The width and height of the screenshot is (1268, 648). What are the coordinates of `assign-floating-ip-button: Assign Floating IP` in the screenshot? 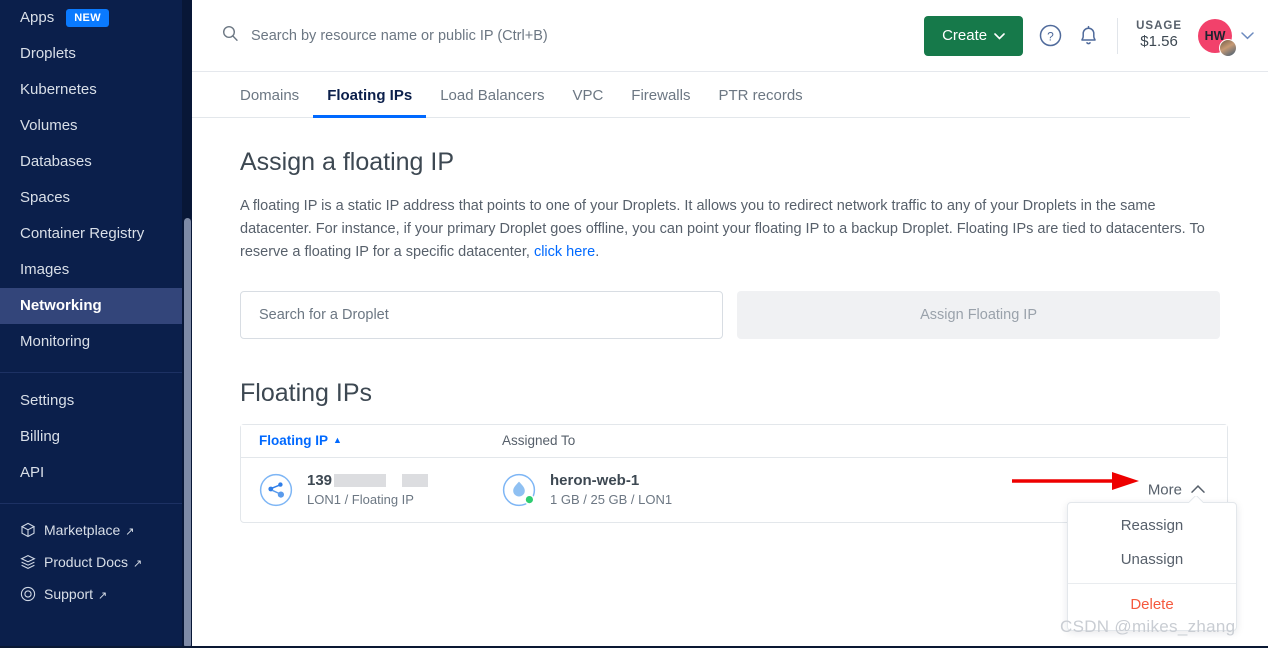 It's located at (978, 314).